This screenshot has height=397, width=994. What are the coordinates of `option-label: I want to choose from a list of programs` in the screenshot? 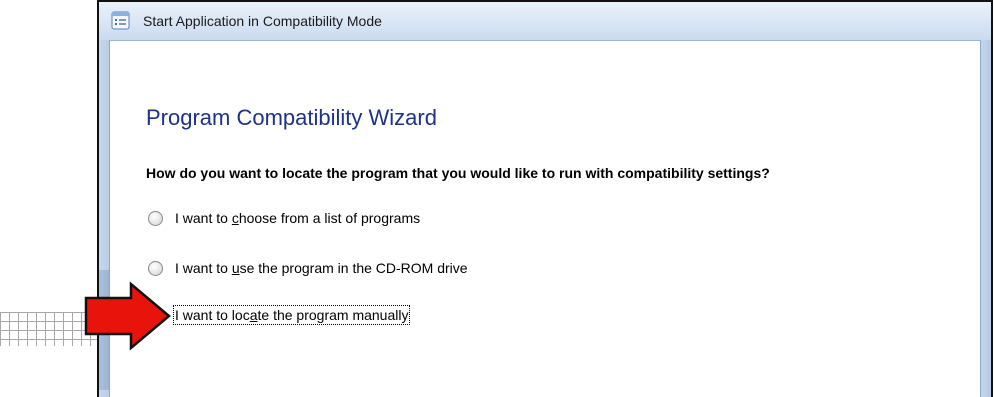 It's located at (298, 218).